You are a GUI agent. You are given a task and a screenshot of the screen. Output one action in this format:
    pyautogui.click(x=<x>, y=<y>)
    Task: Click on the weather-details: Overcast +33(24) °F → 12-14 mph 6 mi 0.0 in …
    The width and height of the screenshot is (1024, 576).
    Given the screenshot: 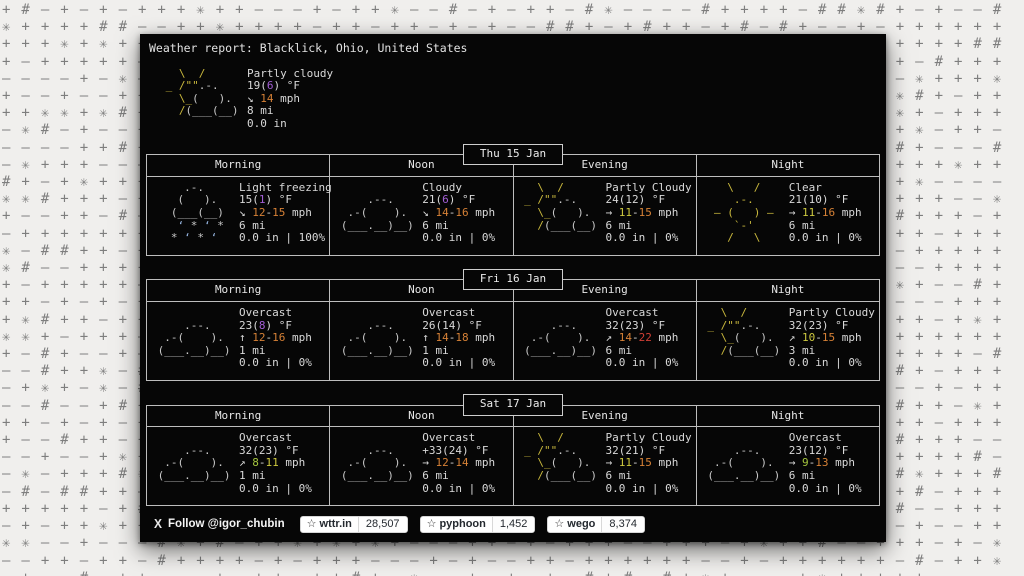 What is the action you would take?
    pyautogui.click(x=466, y=465)
    